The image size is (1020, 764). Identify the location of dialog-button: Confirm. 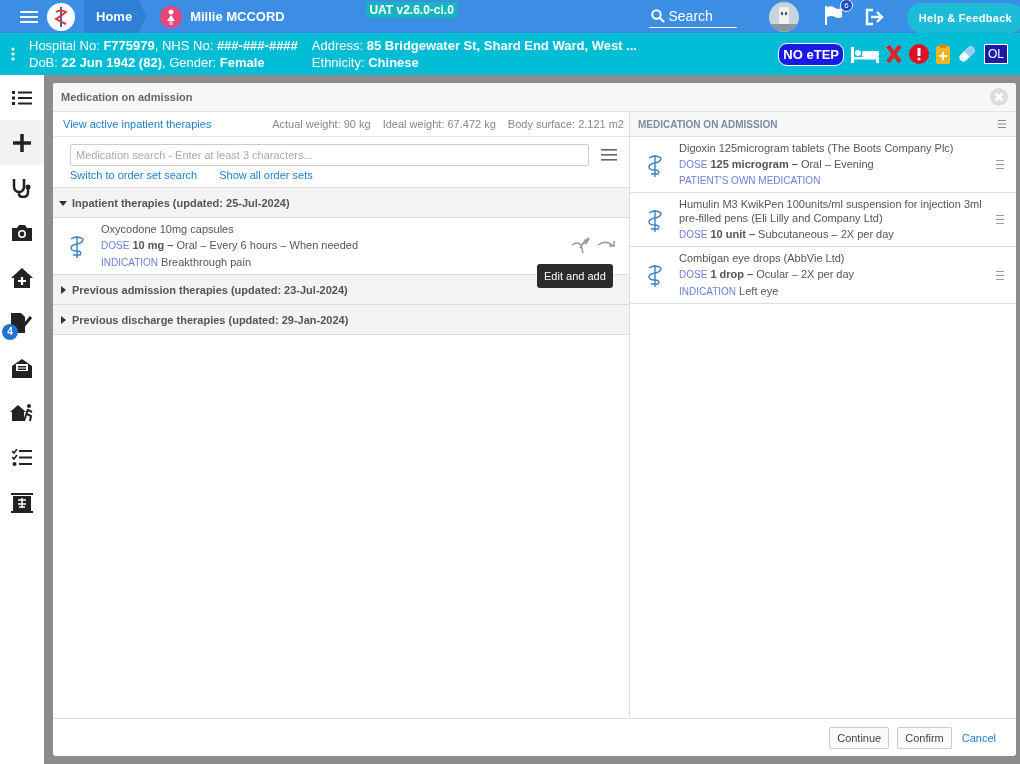
(924, 737).